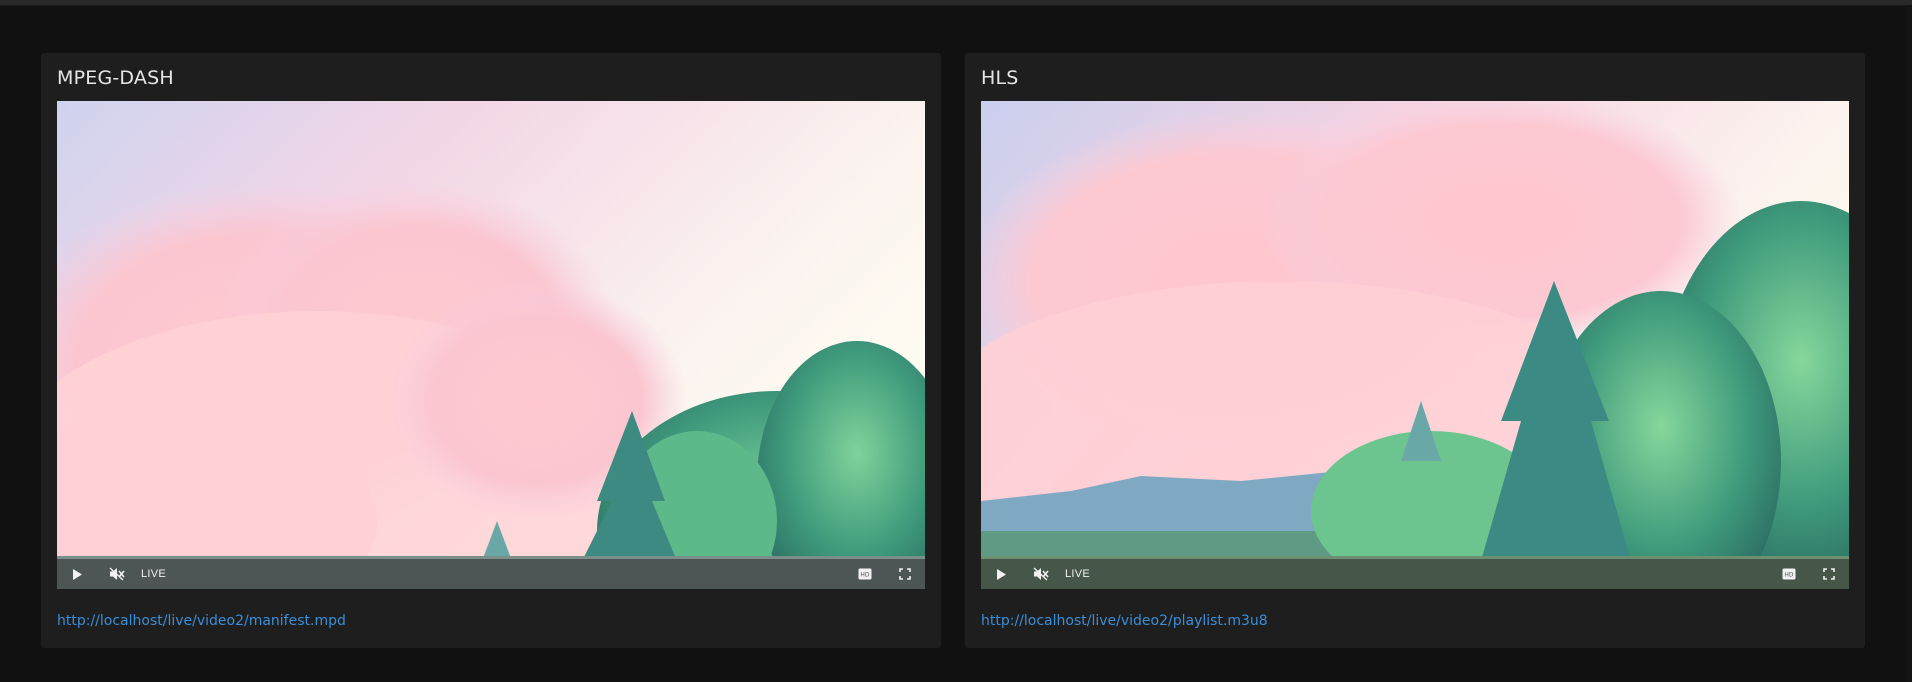 Image resolution: width=1912 pixels, height=682 pixels. Describe the element at coordinates (115, 78) in the screenshot. I see `card-title: MPEG-DASH` at that location.